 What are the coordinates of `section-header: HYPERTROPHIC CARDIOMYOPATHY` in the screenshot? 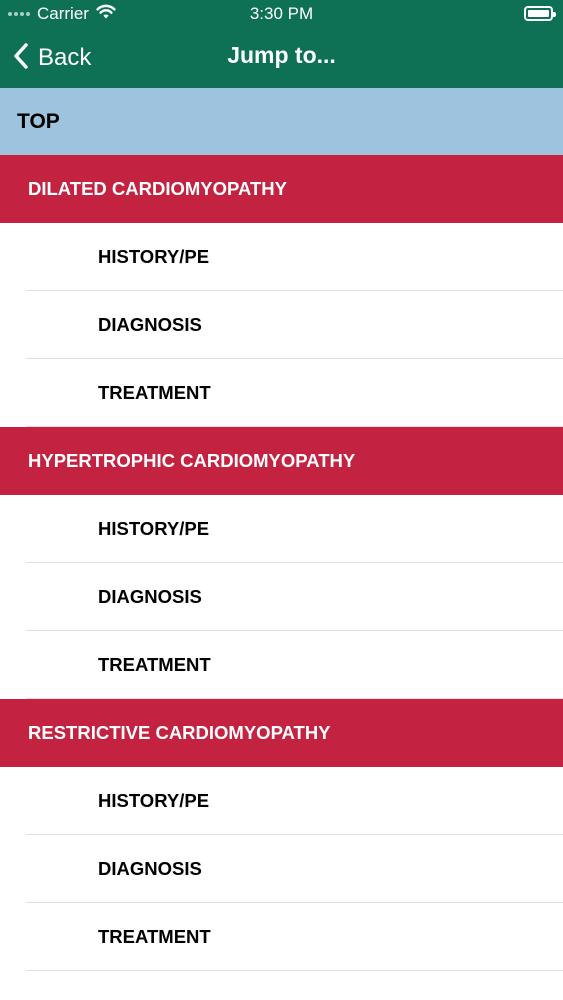 It's located at (281, 461).